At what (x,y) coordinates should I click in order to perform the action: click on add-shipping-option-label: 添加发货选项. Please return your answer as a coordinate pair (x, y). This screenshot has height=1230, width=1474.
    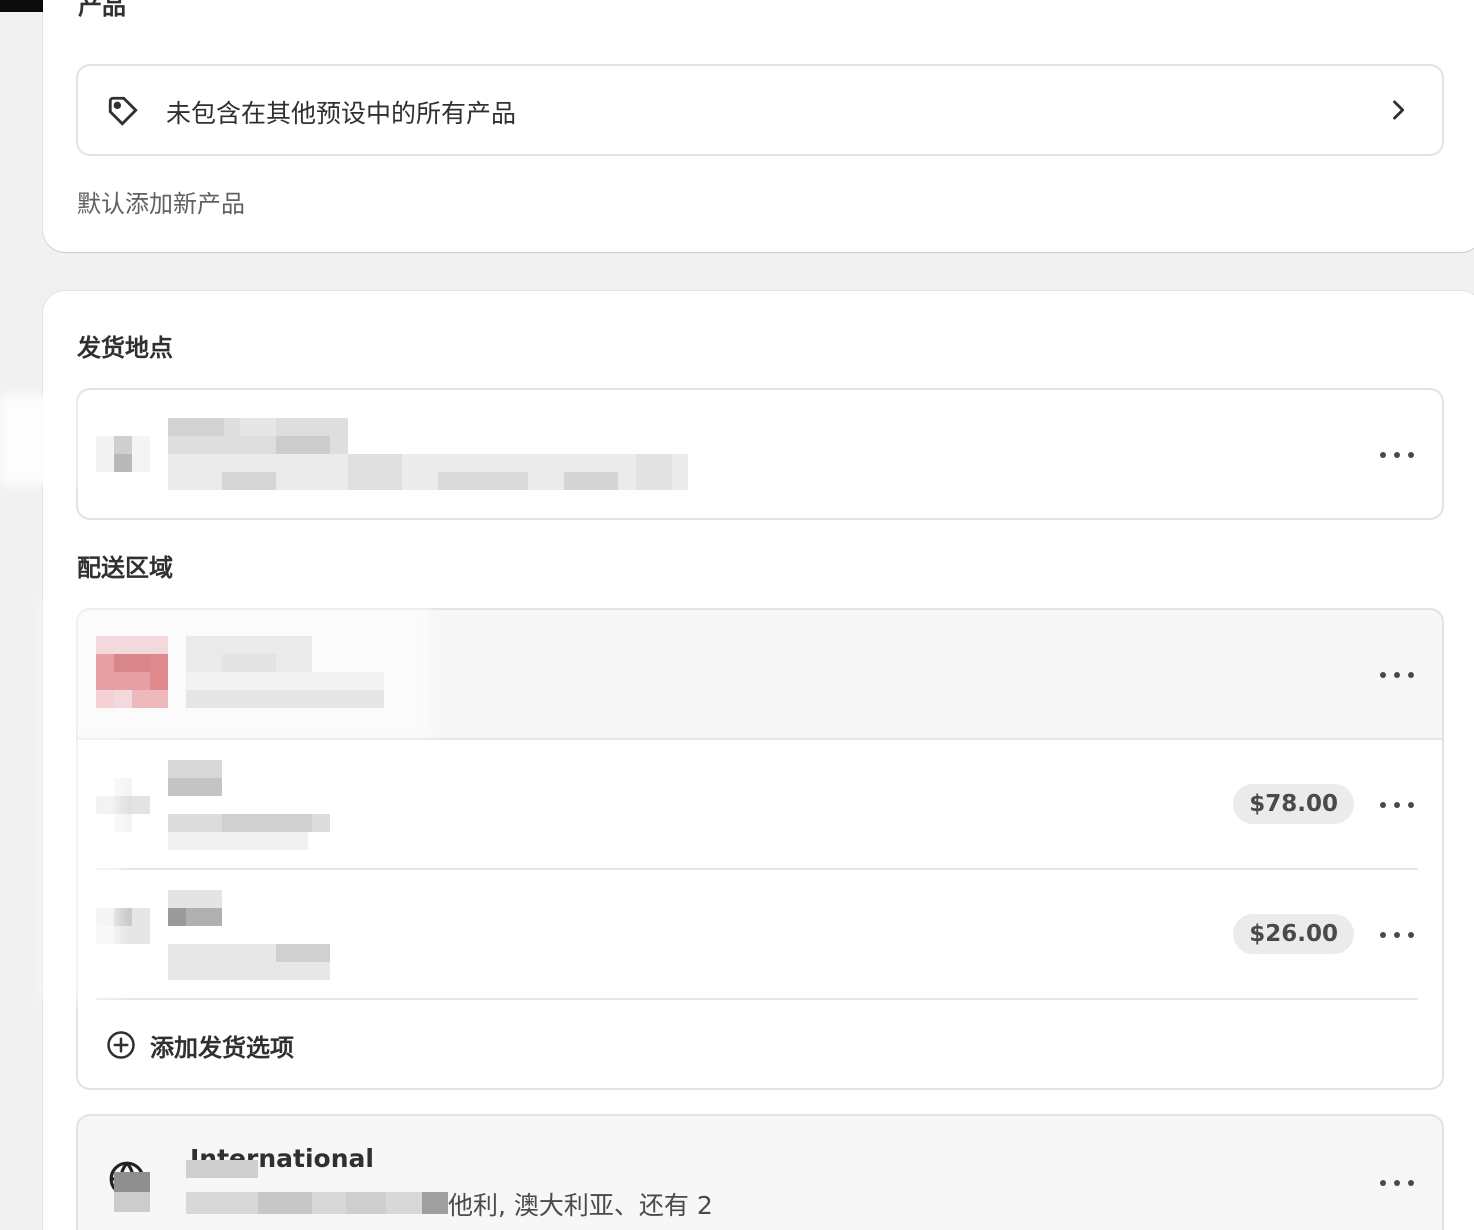
    Looking at the image, I should click on (222, 1047).